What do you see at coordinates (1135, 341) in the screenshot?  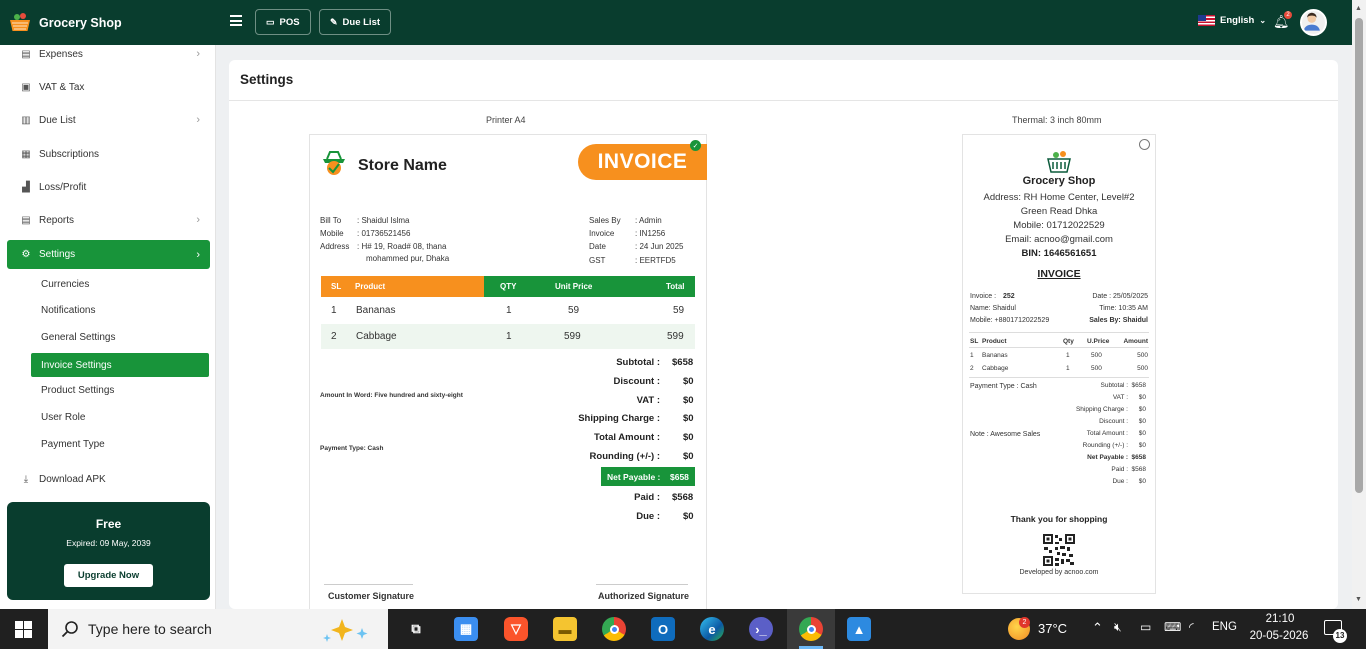 I see `col-amount: Amount` at bounding box center [1135, 341].